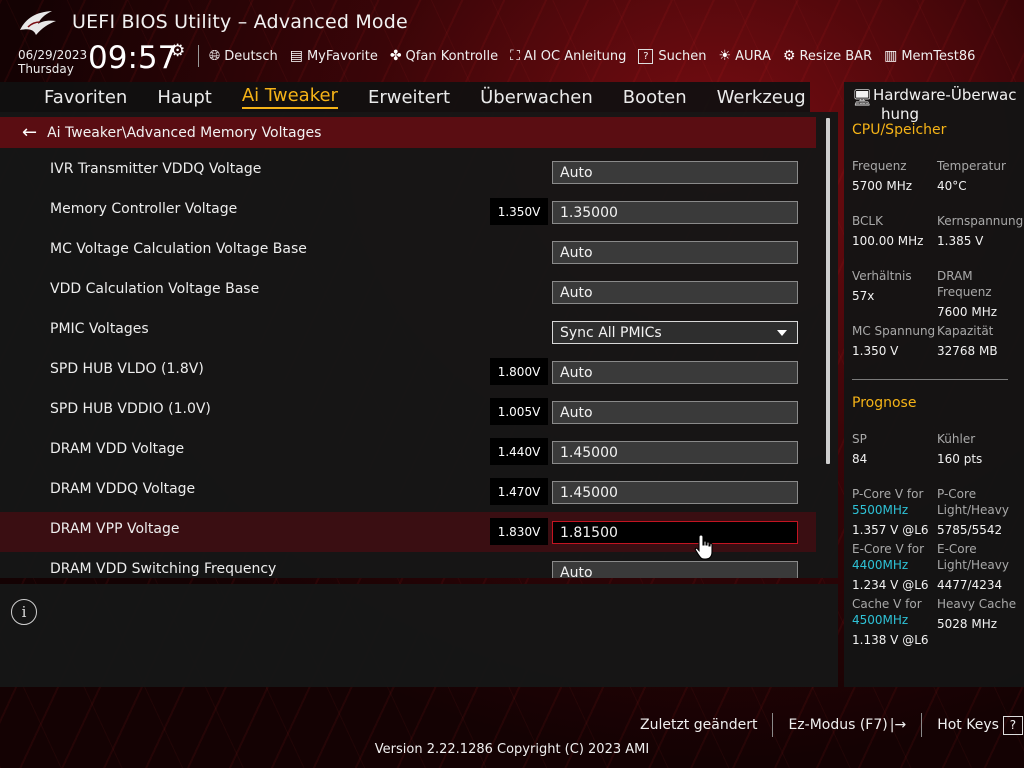 The image size is (1024, 768). I want to click on resize-bar-button: ⚙ Resize BAR, so click(827, 56).